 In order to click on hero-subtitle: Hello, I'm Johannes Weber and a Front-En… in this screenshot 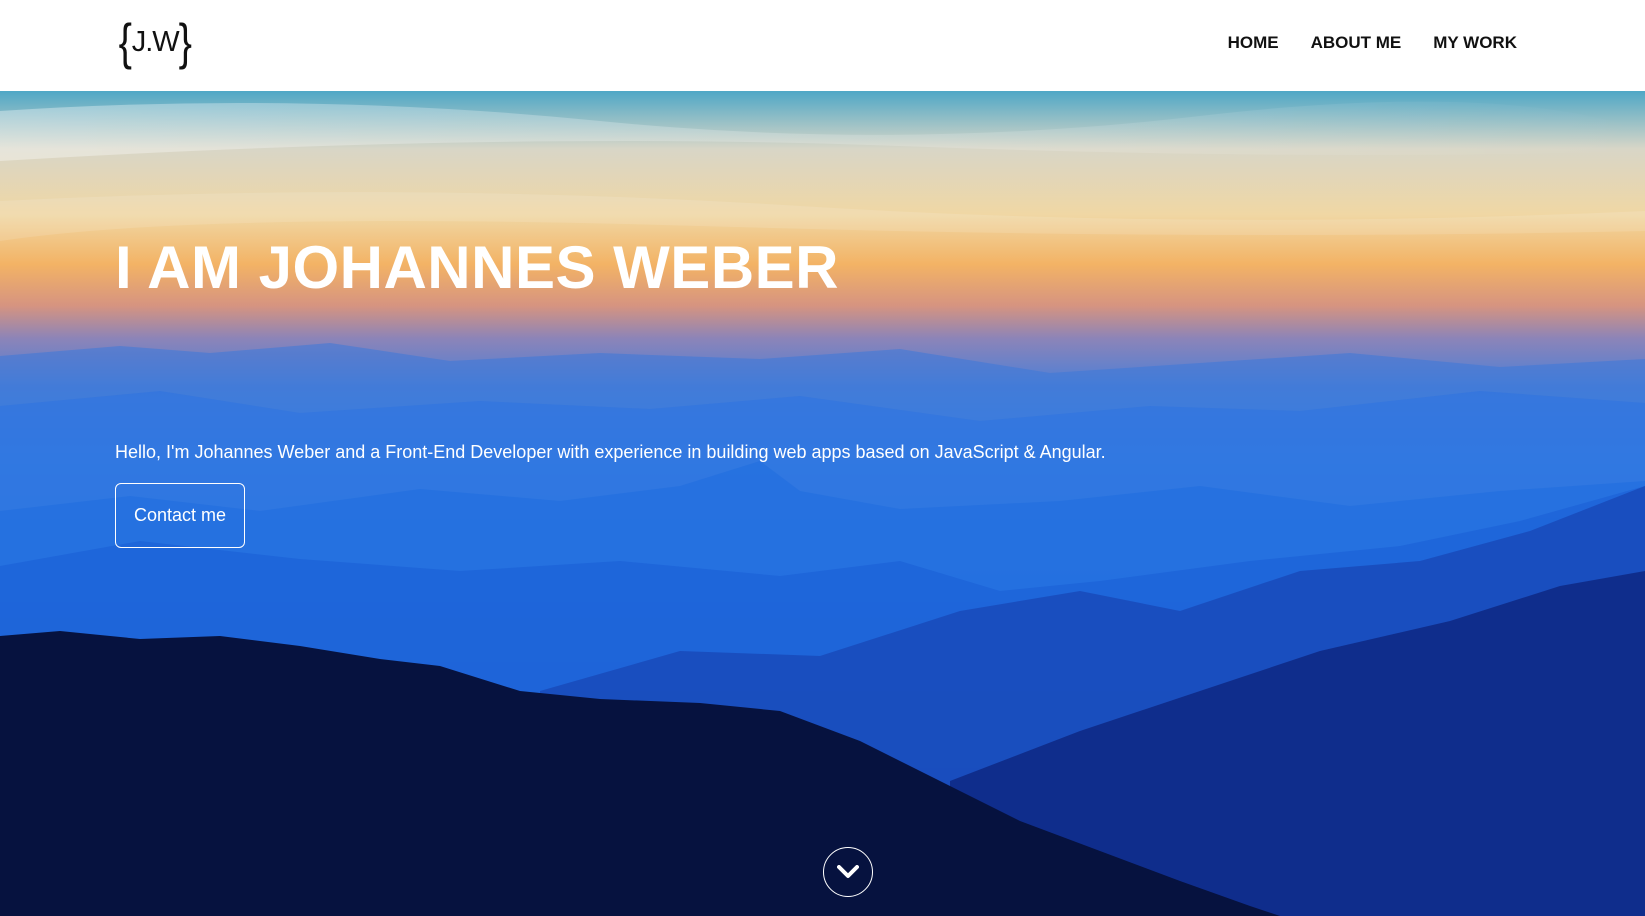, I will do `click(610, 452)`.